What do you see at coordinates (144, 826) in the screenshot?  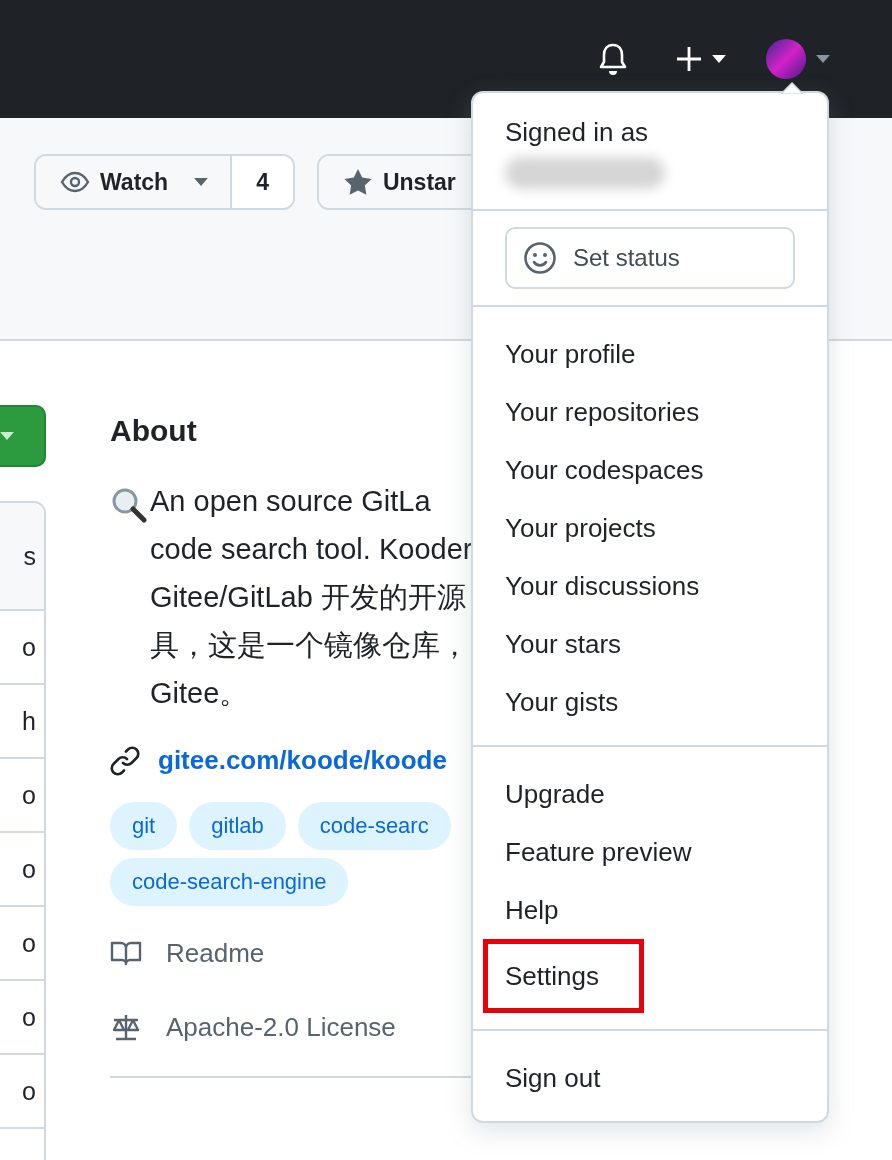 I see `topic-tag: git` at bounding box center [144, 826].